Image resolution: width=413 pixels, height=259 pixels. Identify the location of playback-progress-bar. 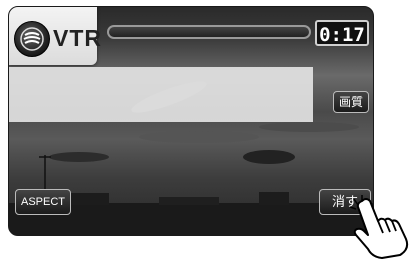
(209, 32).